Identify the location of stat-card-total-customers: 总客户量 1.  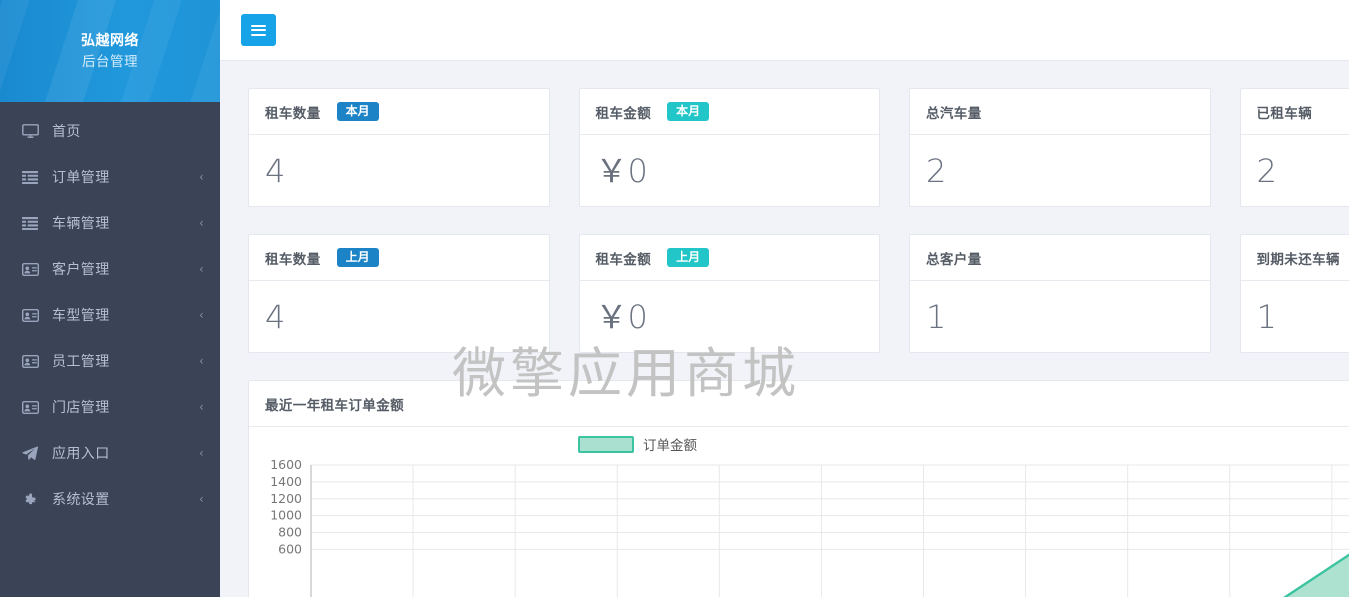
(1060, 293).